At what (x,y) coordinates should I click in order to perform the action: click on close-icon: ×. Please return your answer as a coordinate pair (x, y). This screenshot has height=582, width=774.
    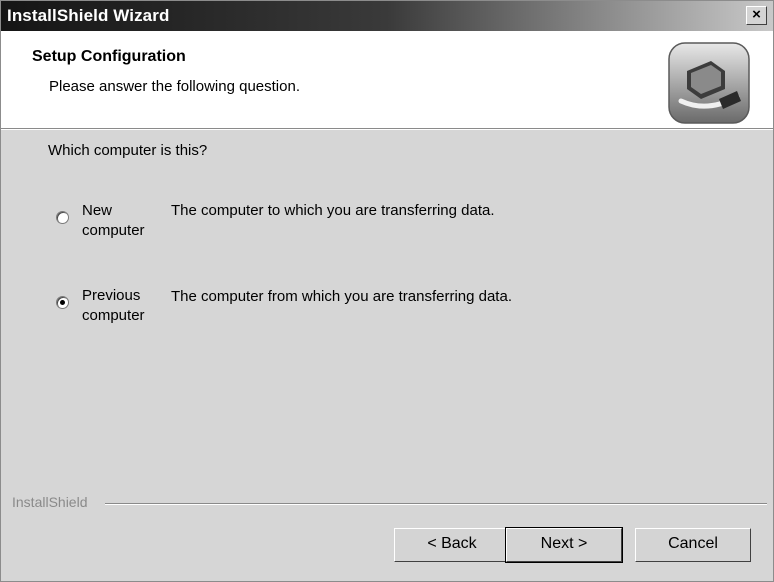
    Looking at the image, I should click on (756, 14).